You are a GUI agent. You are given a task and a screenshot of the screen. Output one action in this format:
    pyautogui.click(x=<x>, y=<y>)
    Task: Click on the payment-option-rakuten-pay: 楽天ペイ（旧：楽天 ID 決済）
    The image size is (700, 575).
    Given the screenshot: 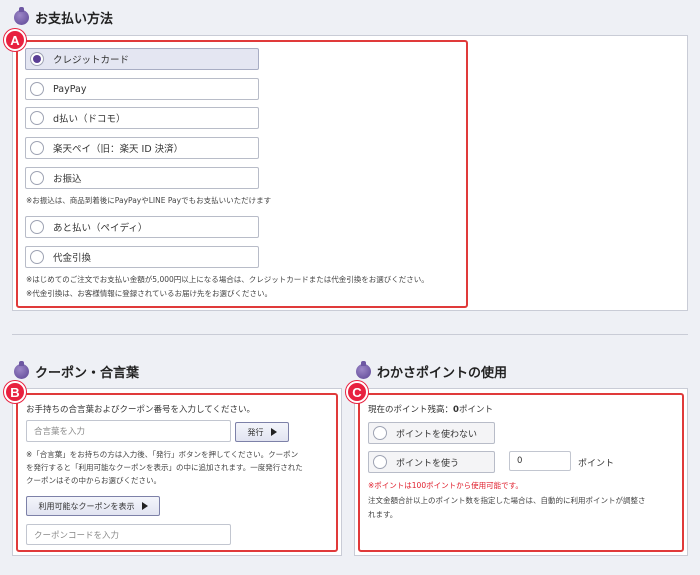 What is the action you would take?
    pyautogui.click(x=142, y=148)
    